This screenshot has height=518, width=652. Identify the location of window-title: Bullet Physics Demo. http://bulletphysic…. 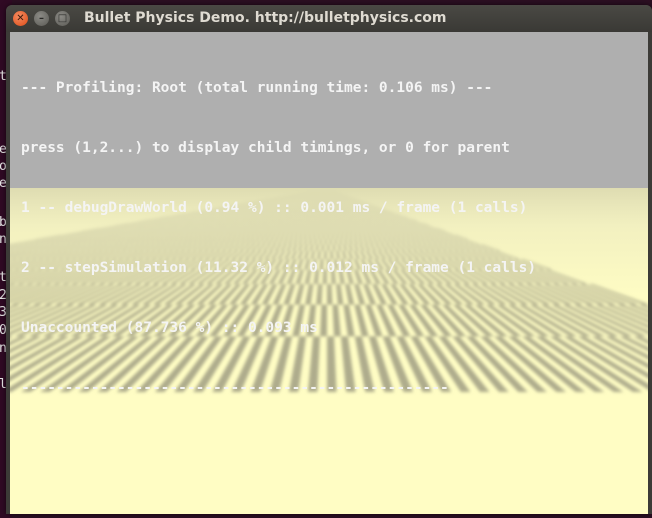
(265, 18).